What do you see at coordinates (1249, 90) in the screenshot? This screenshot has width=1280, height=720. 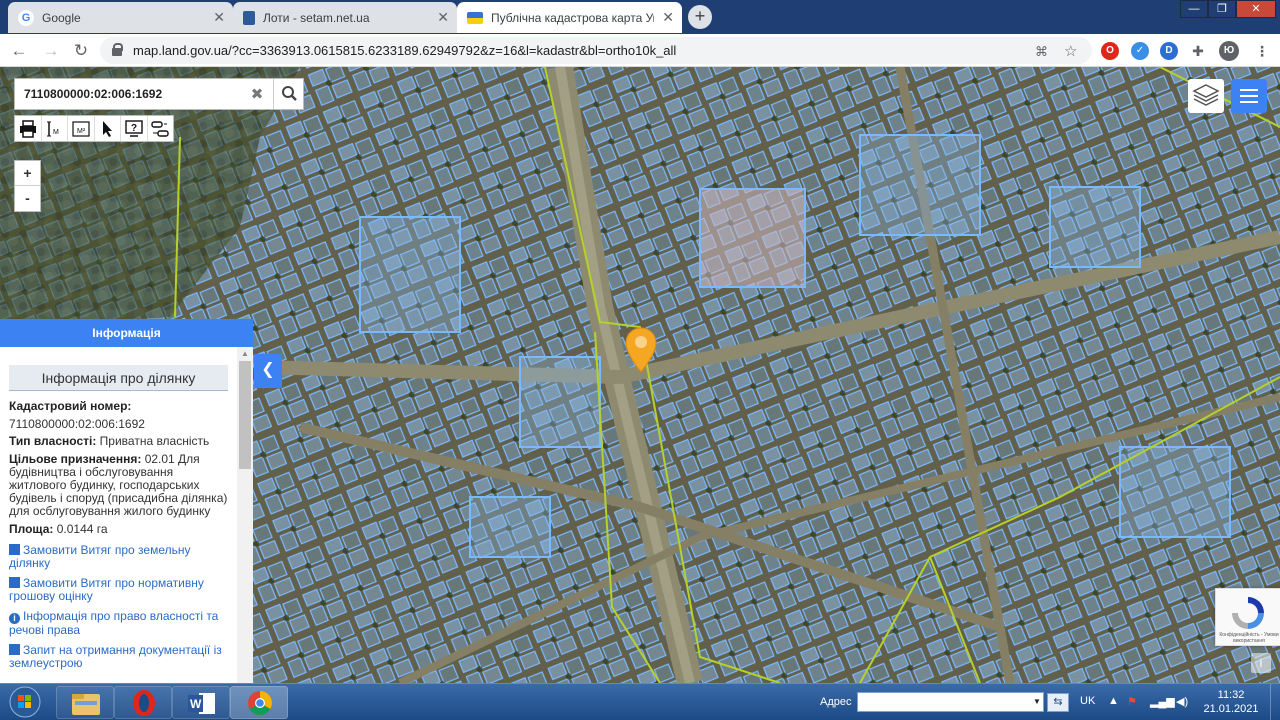 I see `hamburger-icon` at bounding box center [1249, 90].